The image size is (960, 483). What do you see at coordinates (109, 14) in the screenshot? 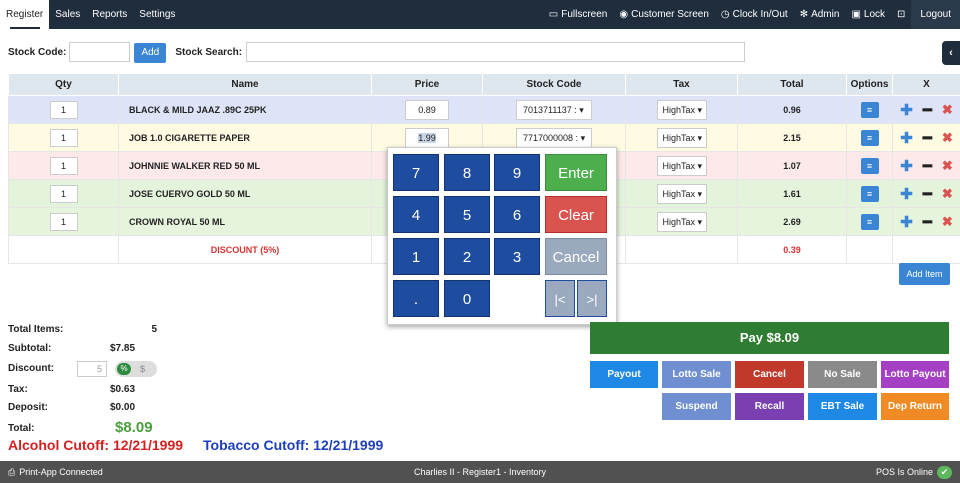
I see `tab-reports: Reports` at bounding box center [109, 14].